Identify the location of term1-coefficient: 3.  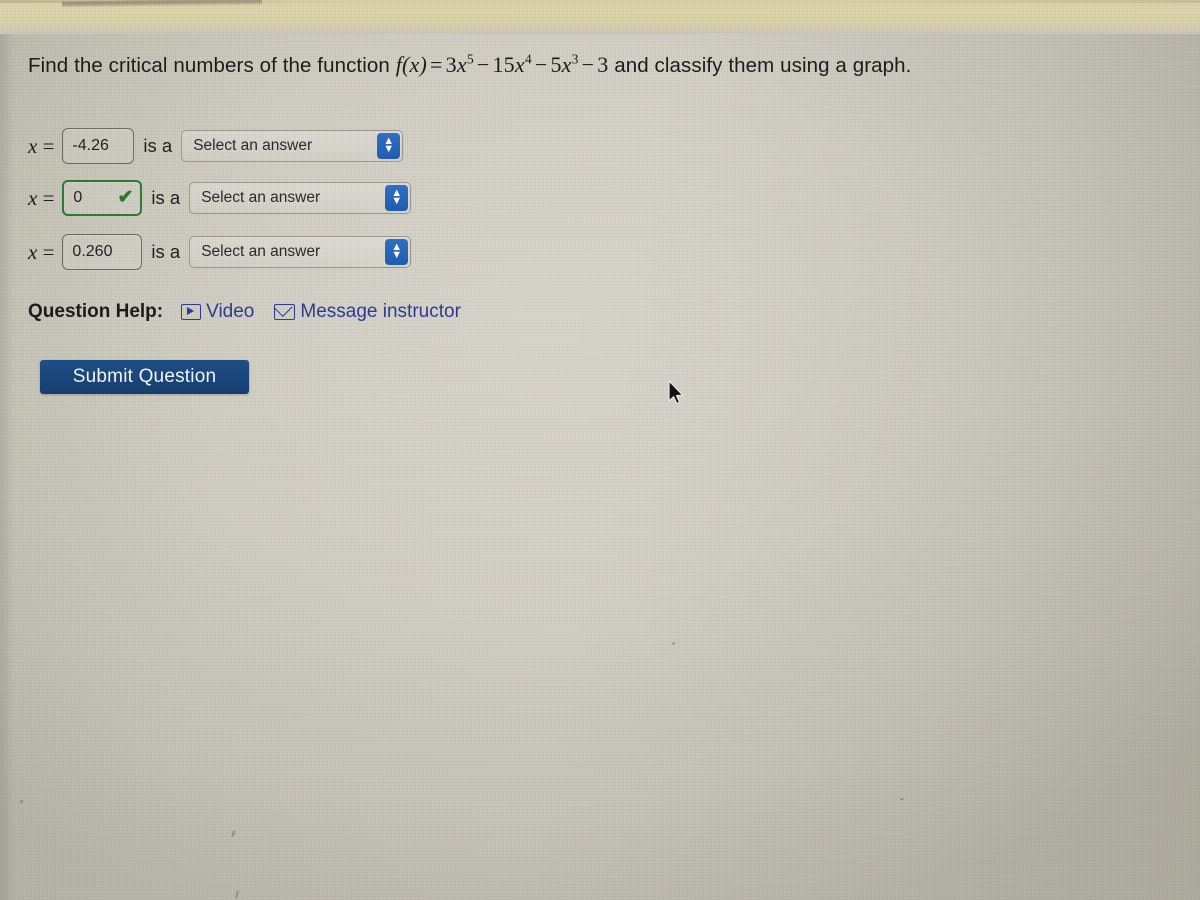
(451, 64).